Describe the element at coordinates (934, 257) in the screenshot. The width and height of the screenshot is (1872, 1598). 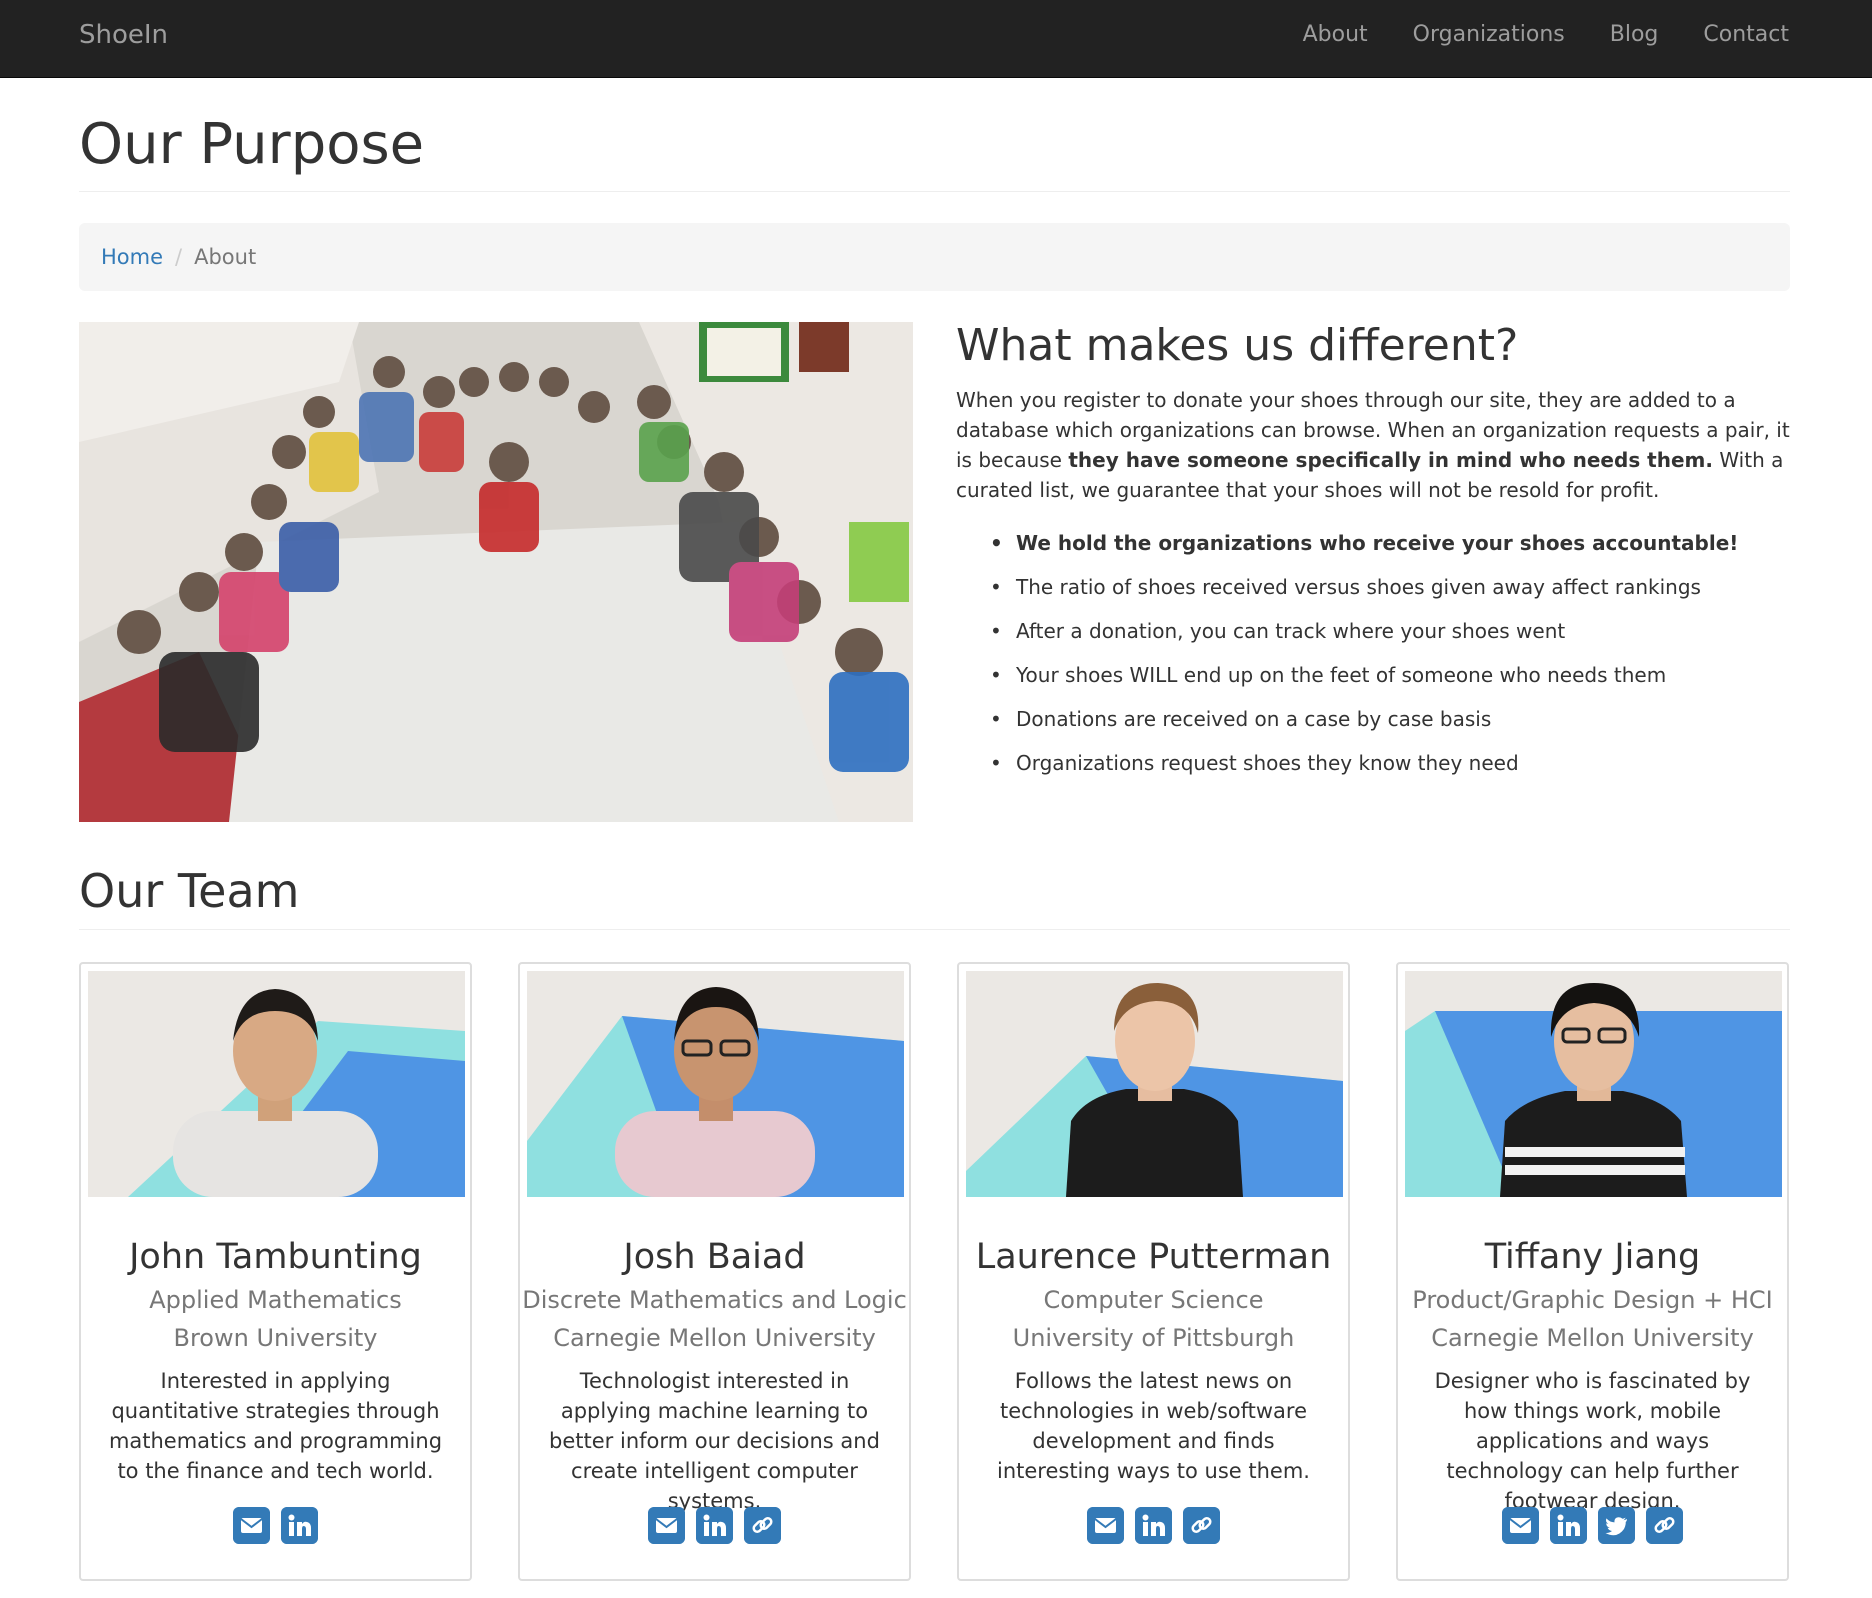
I see `breadcrumb: Home / About` at that location.